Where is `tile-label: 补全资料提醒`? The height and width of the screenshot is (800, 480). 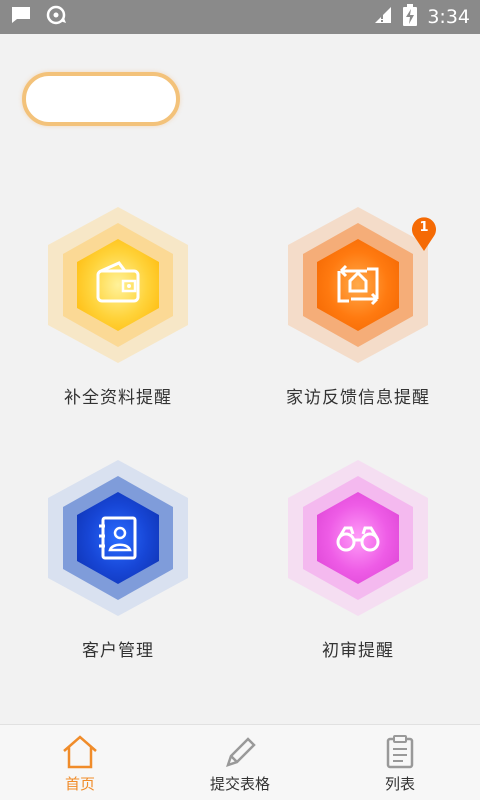
tile-label: 补全资料提醒 is located at coordinates (118, 398).